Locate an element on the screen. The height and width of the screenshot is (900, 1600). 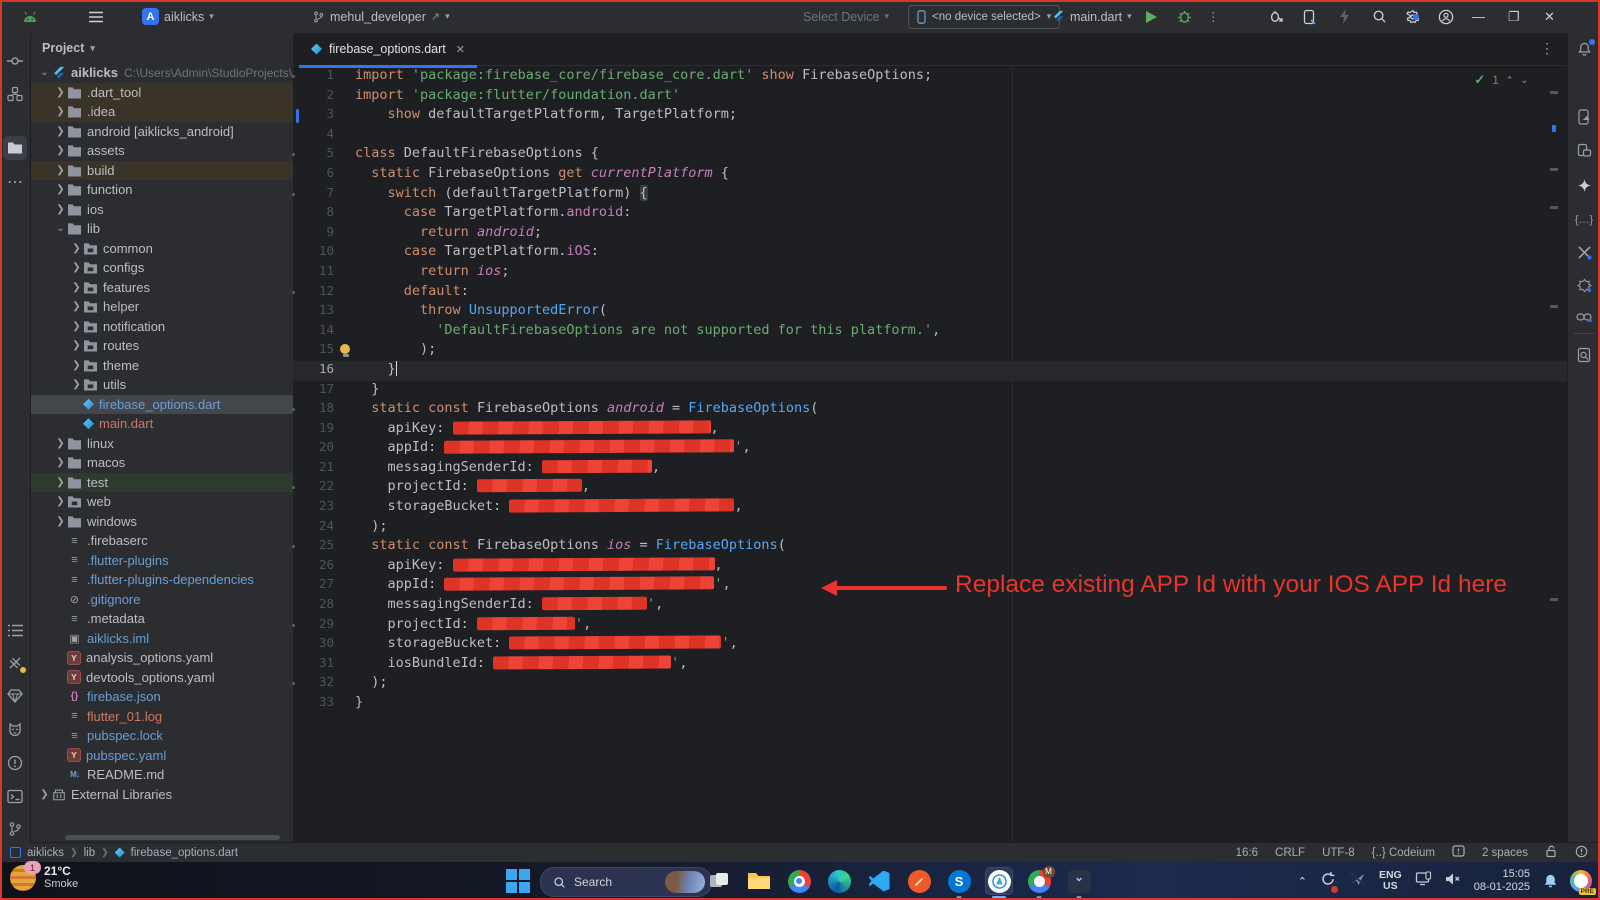
tree-item-theme: ❯ theme is located at coordinates (161, 366).